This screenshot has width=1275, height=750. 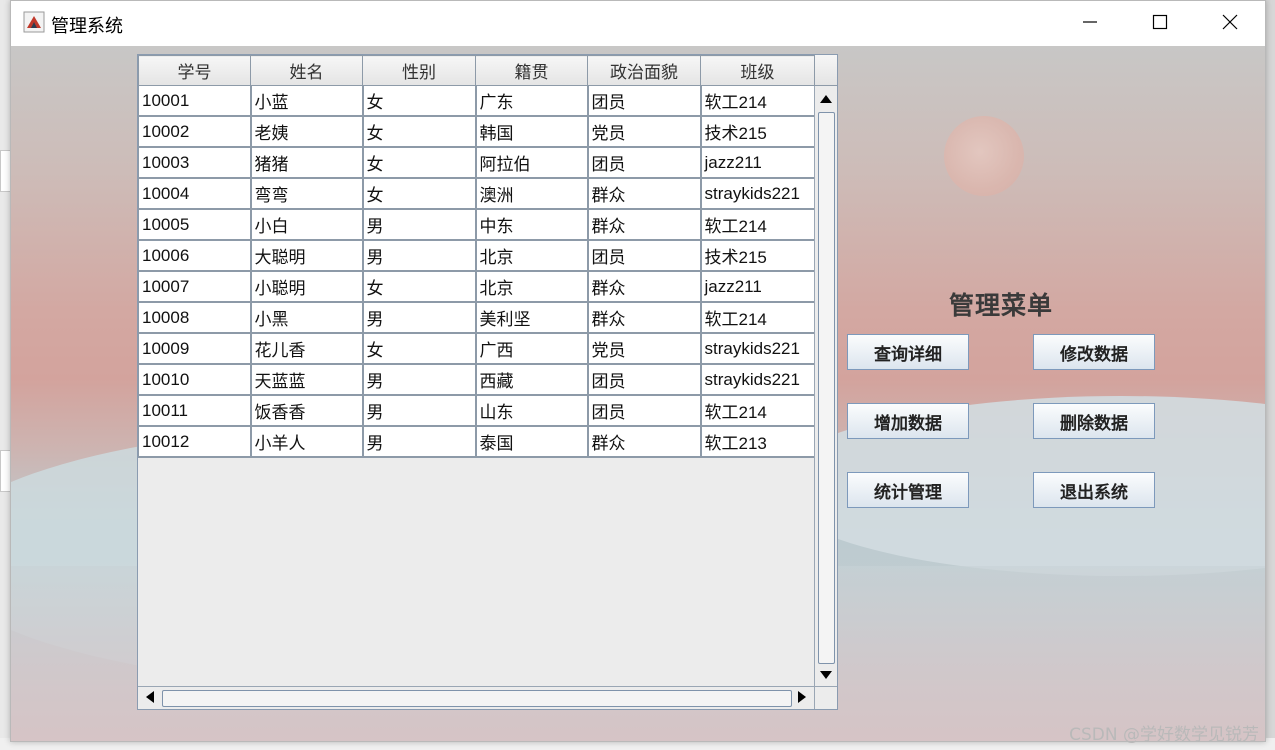 What do you see at coordinates (1094, 421) in the screenshot?
I see `delete-data-button: 删除数据` at bounding box center [1094, 421].